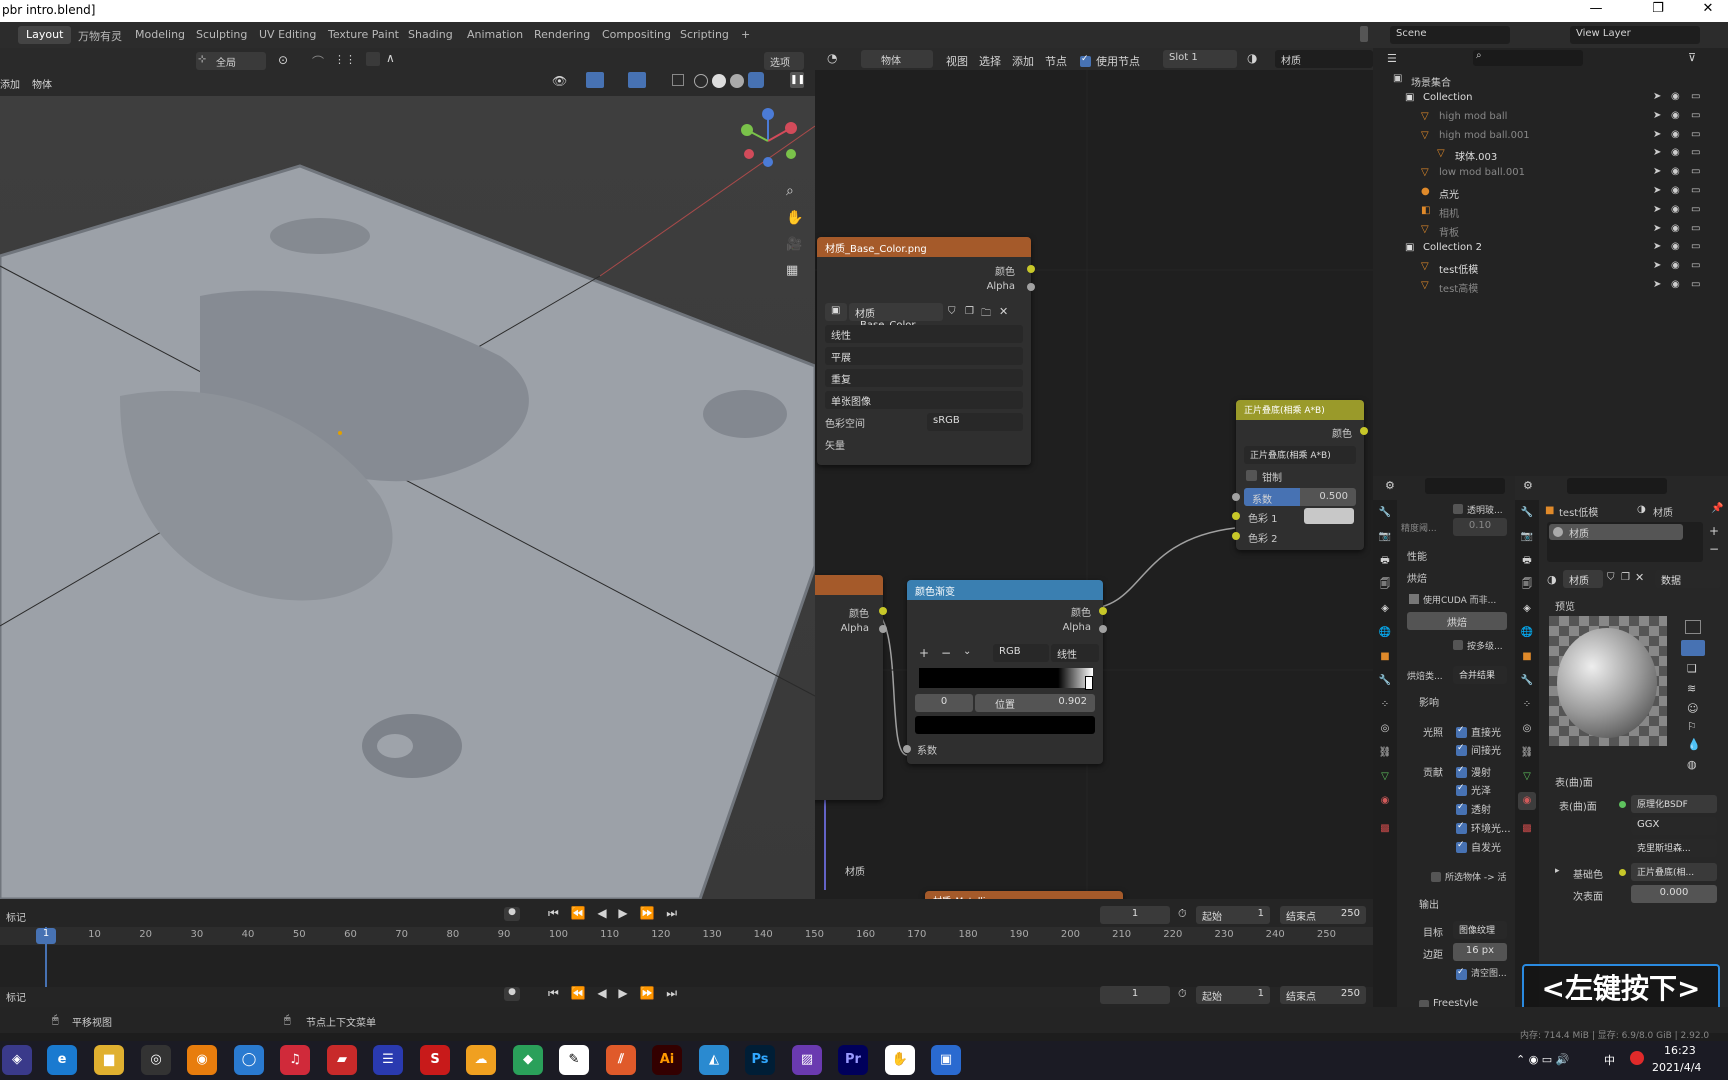  What do you see at coordinates (853, 1060) in the screenshot?
I see `premiere-icon: Pr` at bounding box center [853, 1060].